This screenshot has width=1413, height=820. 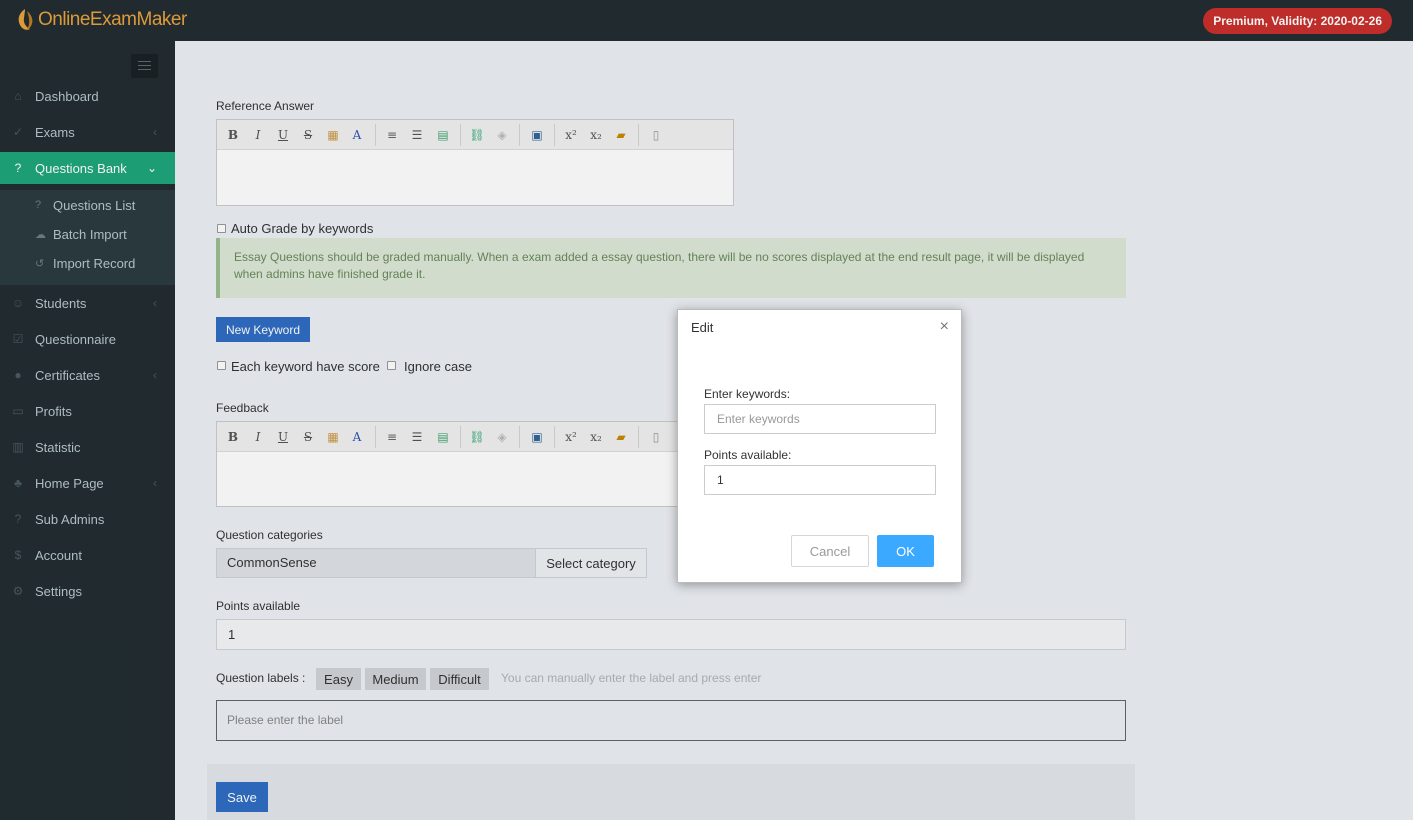 I want to click on logo-text: OnlineExamMaker, so click(x=112, y=19).